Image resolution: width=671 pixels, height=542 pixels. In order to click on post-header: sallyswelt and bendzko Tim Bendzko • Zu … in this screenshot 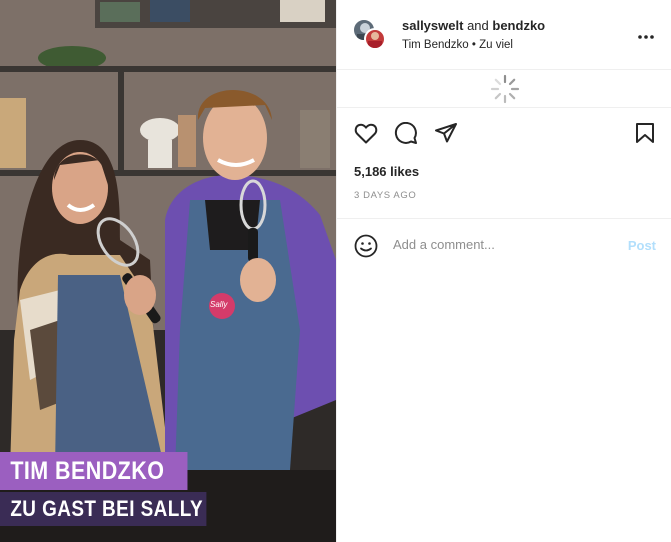, I will do `click(504, 35)`.